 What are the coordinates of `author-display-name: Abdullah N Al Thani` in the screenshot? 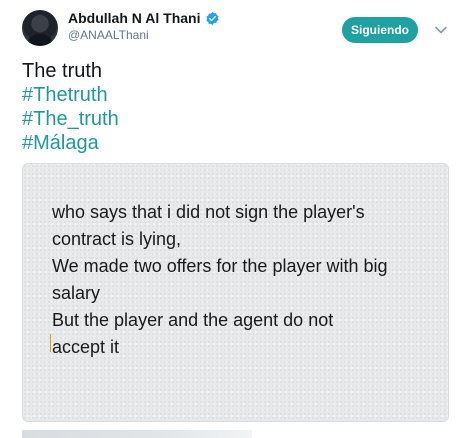 It's located at (134, 18).